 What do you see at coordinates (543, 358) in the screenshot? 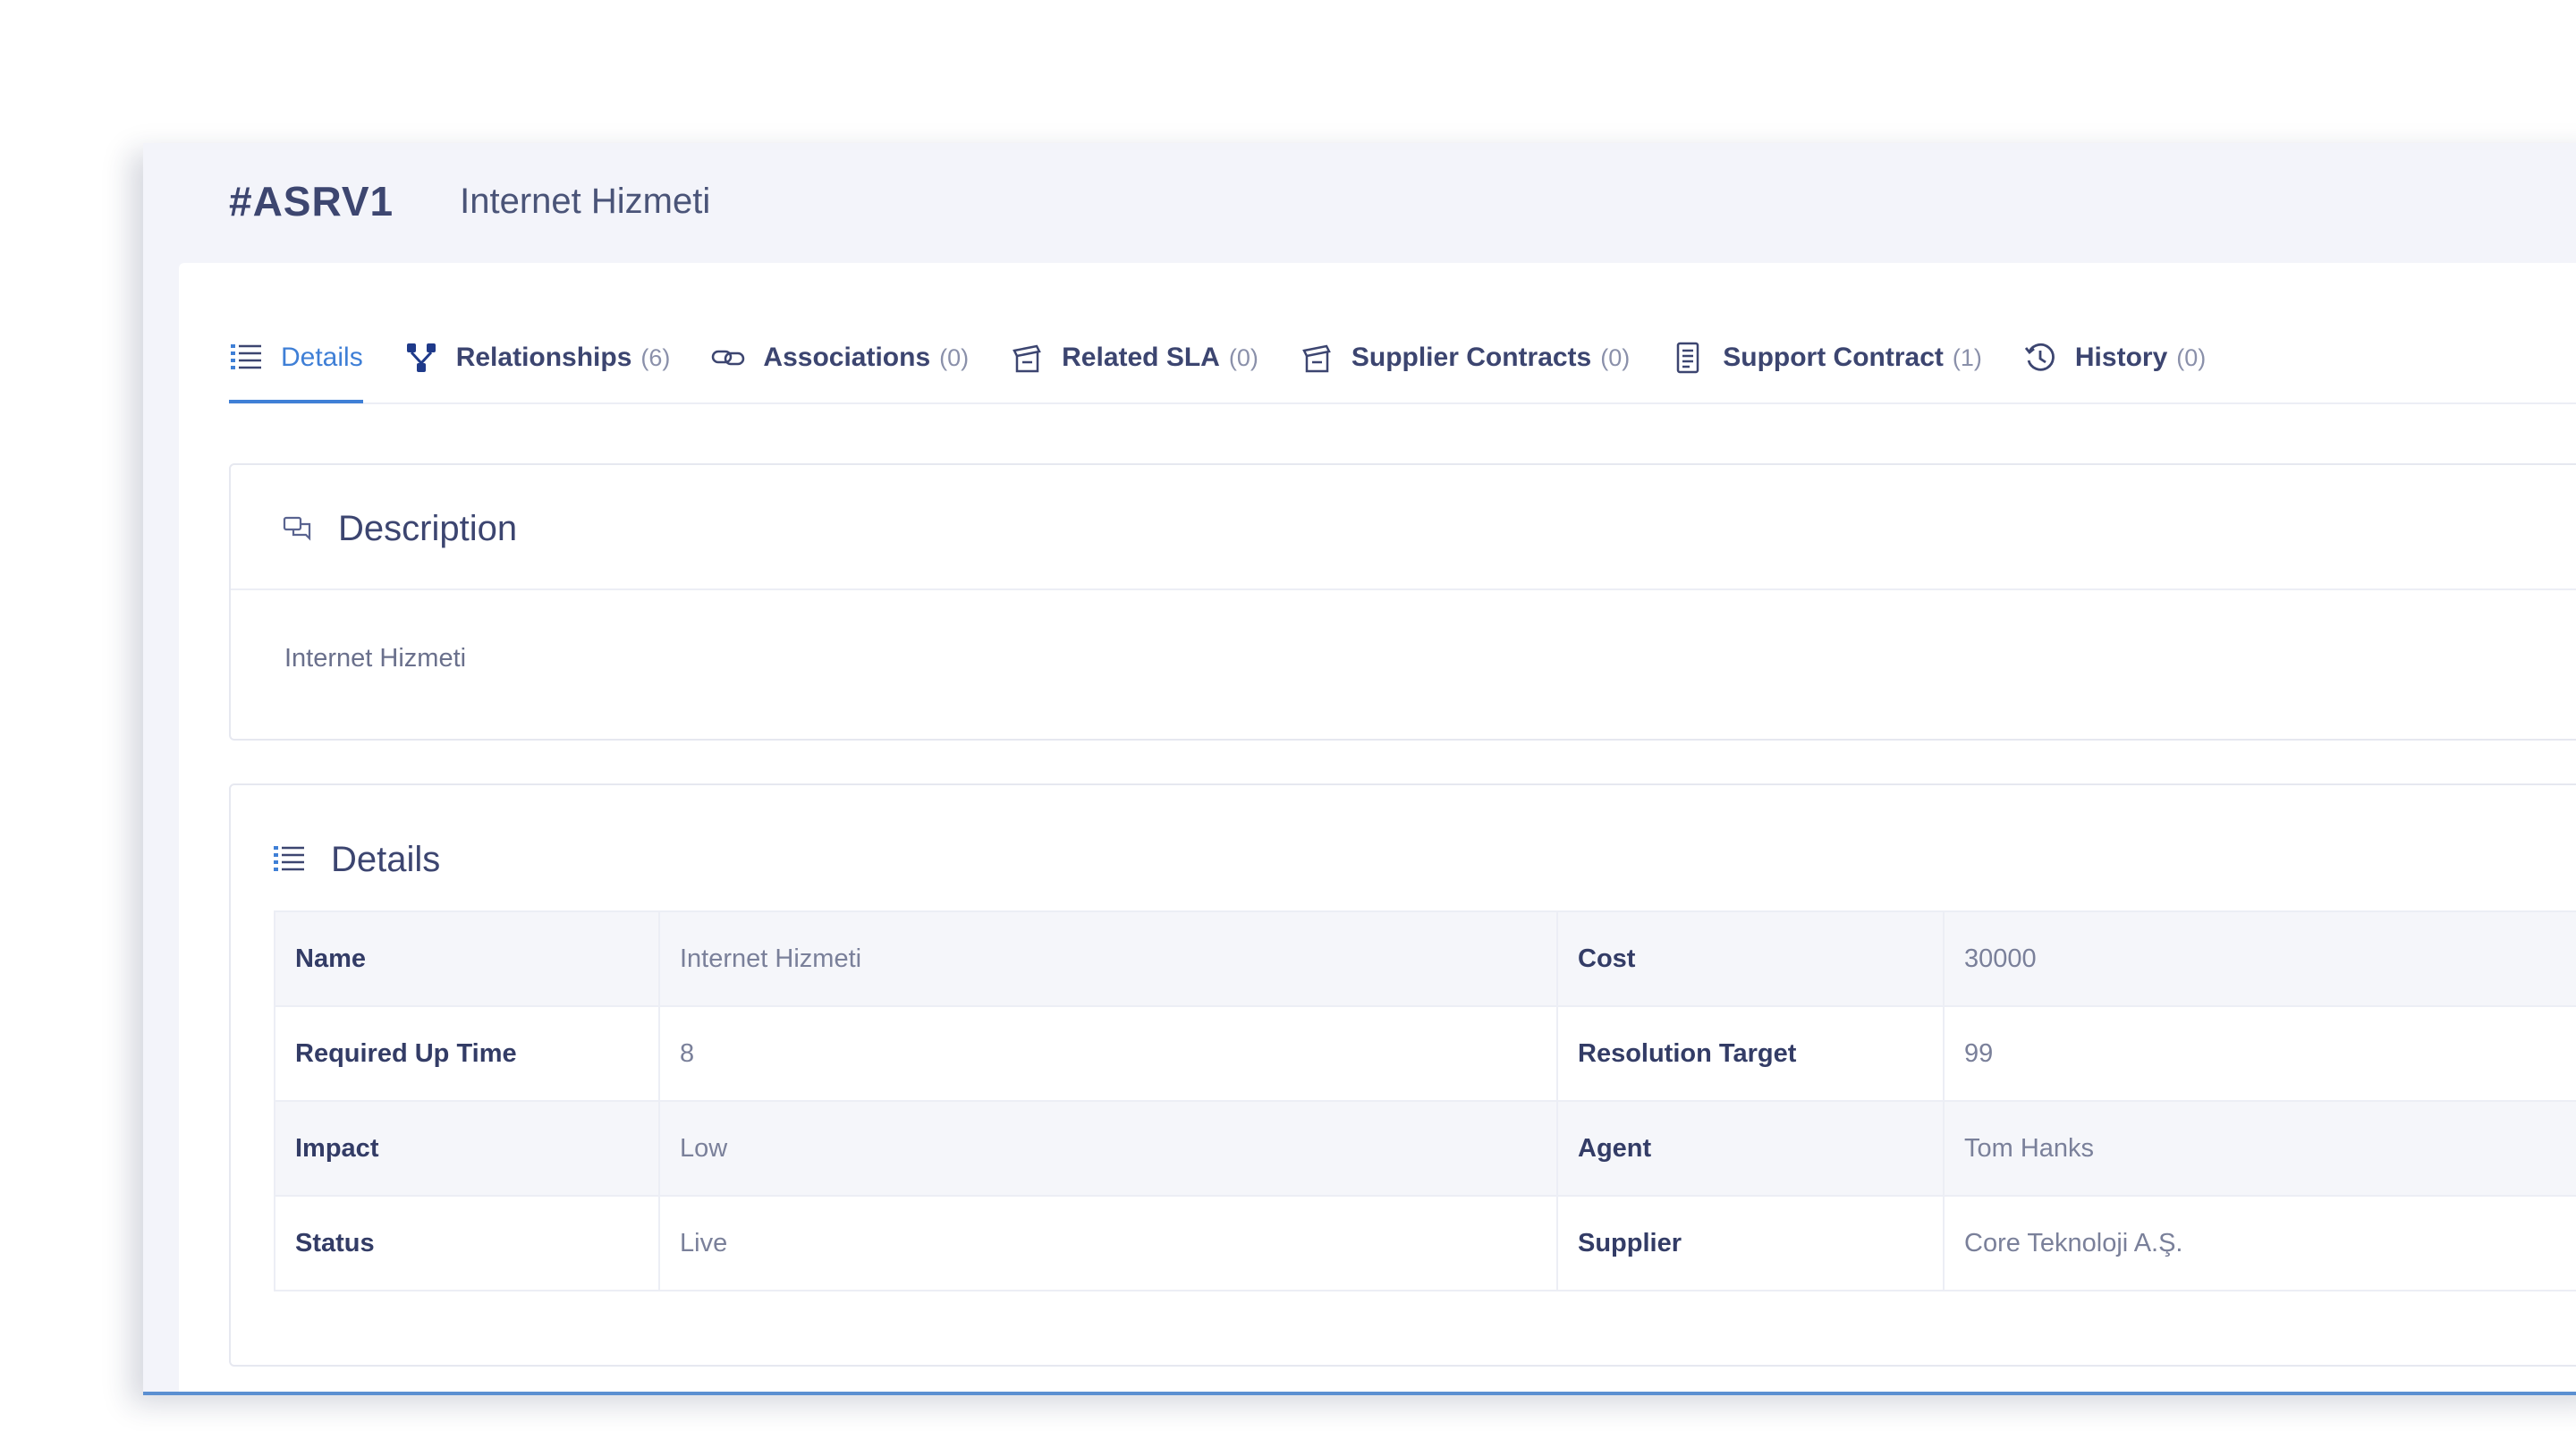
I see `tab-label: Relationships` at bounding box center [543, 358].